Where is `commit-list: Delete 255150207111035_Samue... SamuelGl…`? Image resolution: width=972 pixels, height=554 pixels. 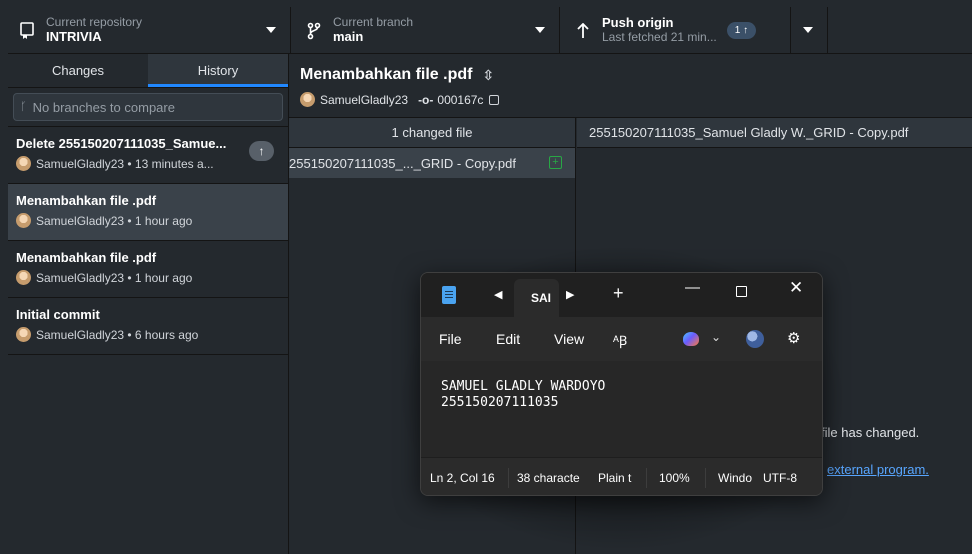 commit-list: Delete 255150207111035_Samue... SamuelGl… is located at coordinates (148, 240).